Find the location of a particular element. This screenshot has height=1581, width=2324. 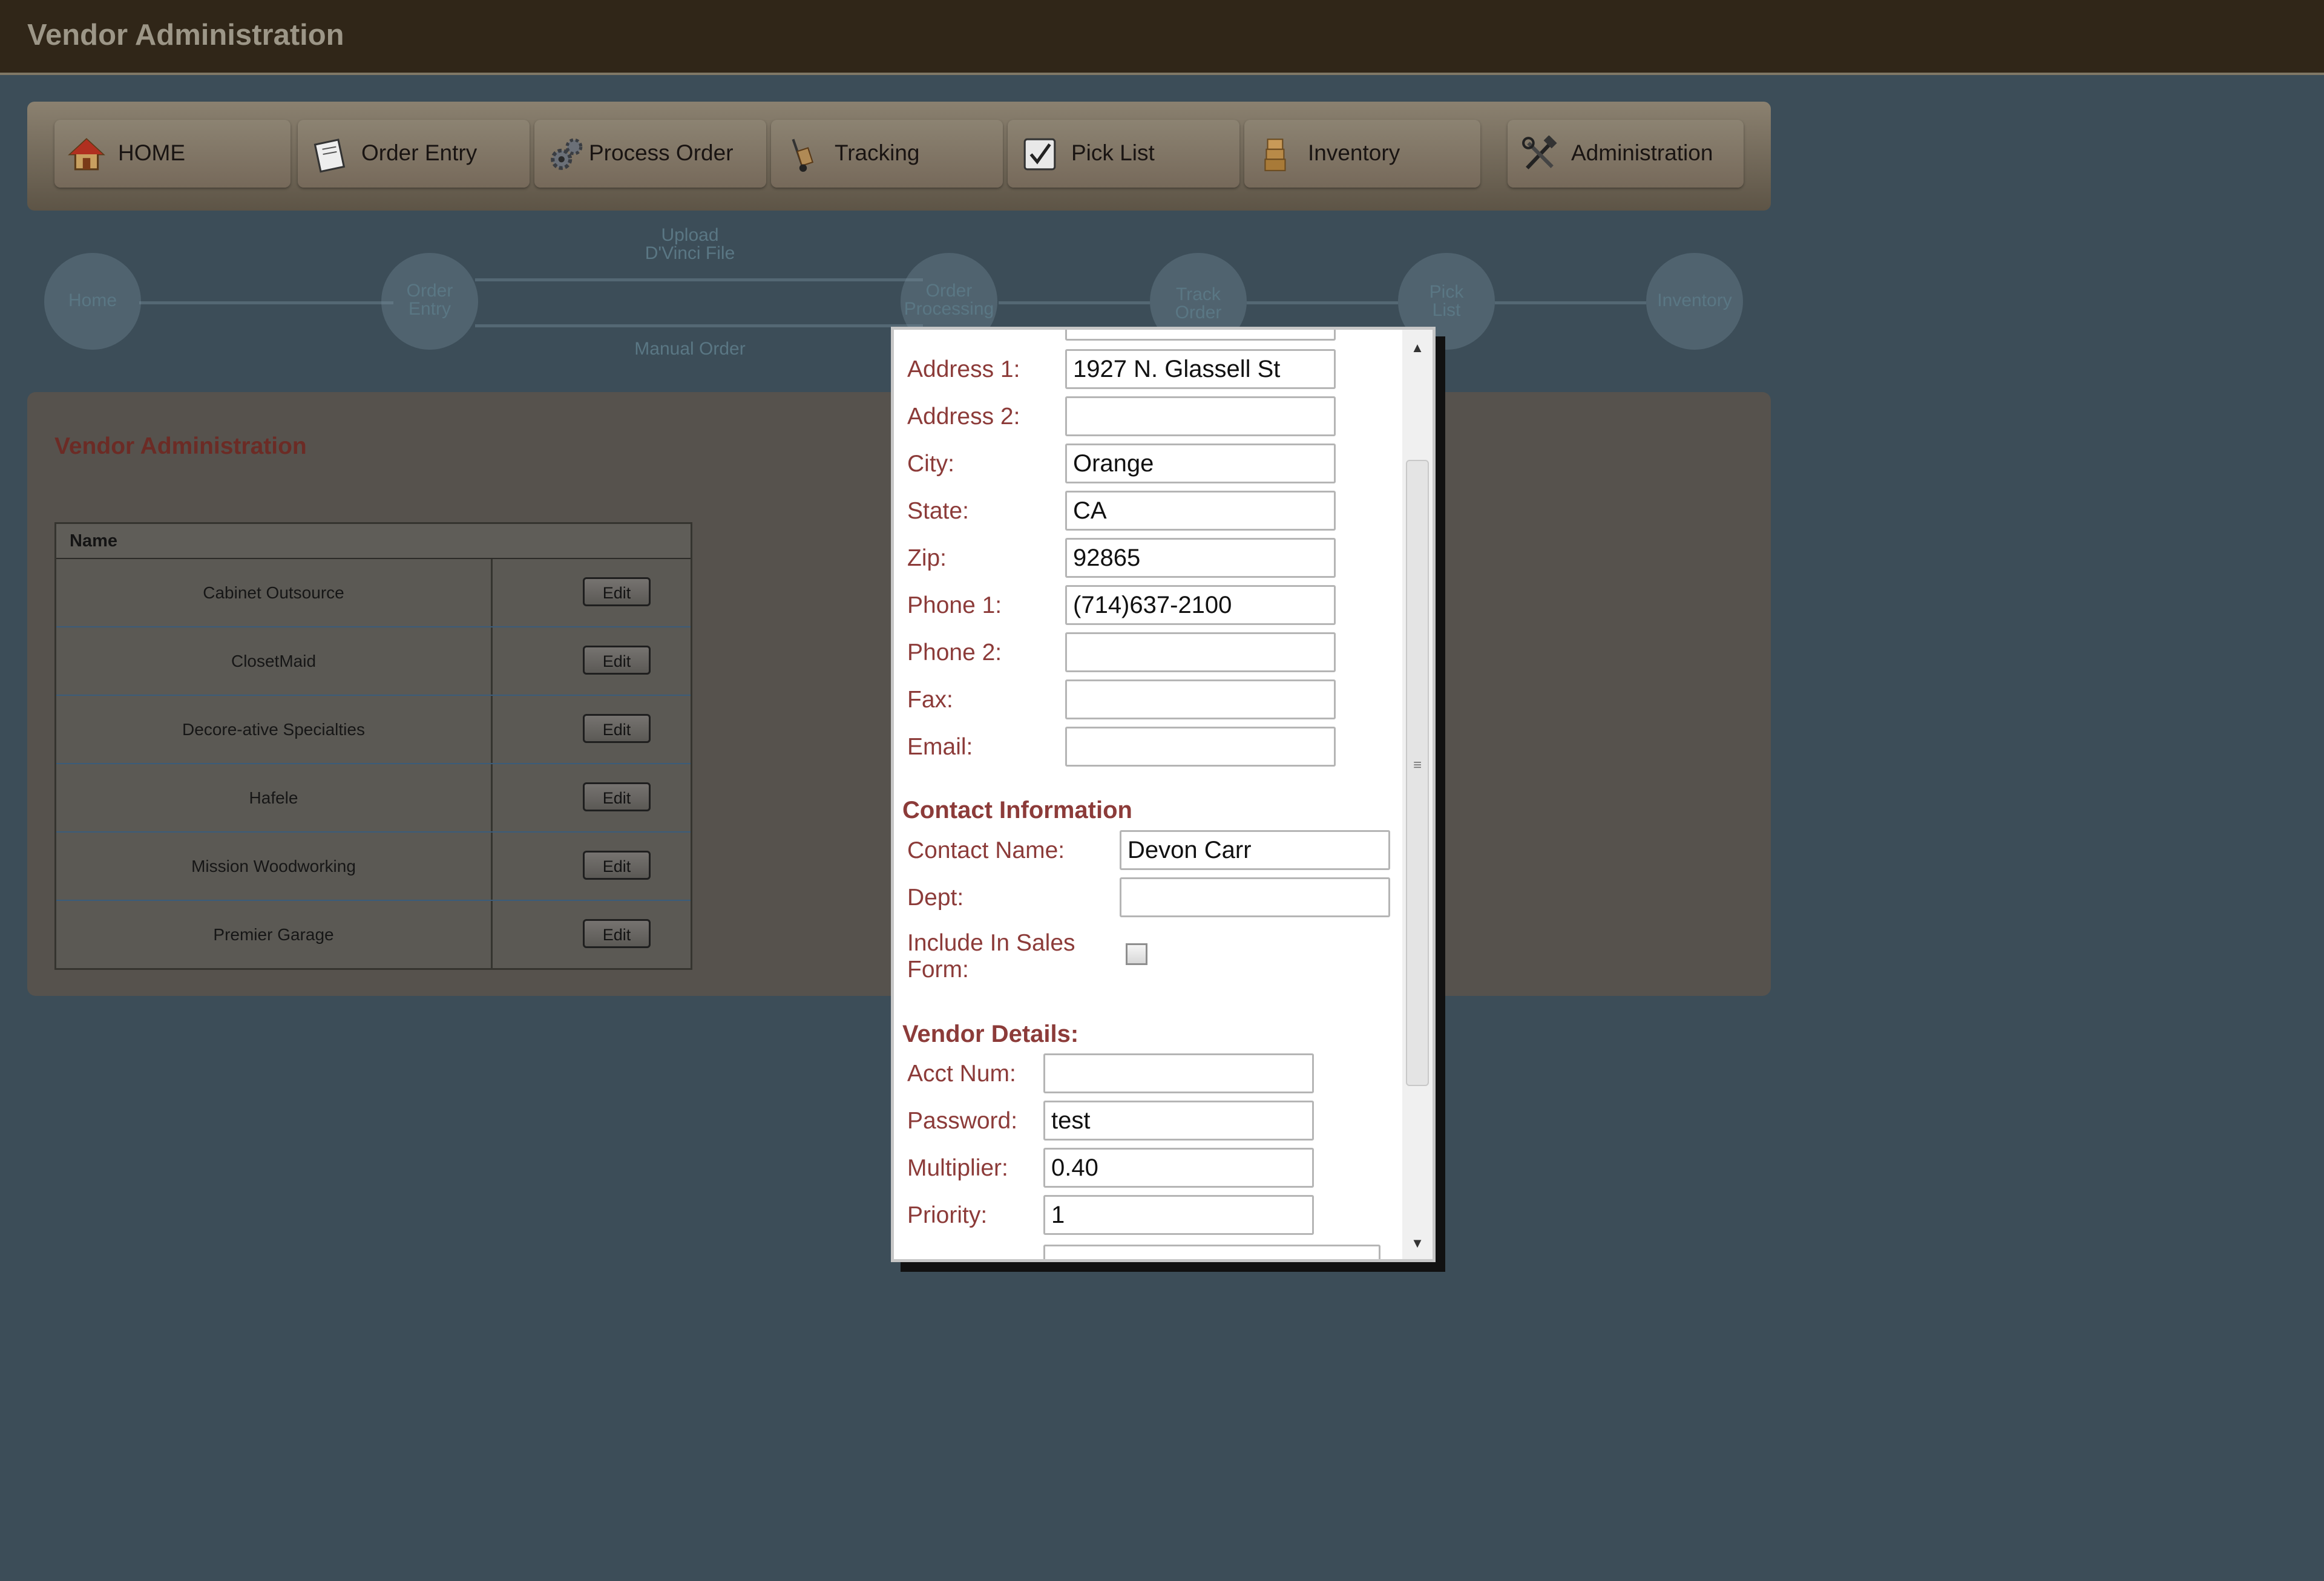

acct-num-label: Acct Num: is located at coordinates (961, 1074).